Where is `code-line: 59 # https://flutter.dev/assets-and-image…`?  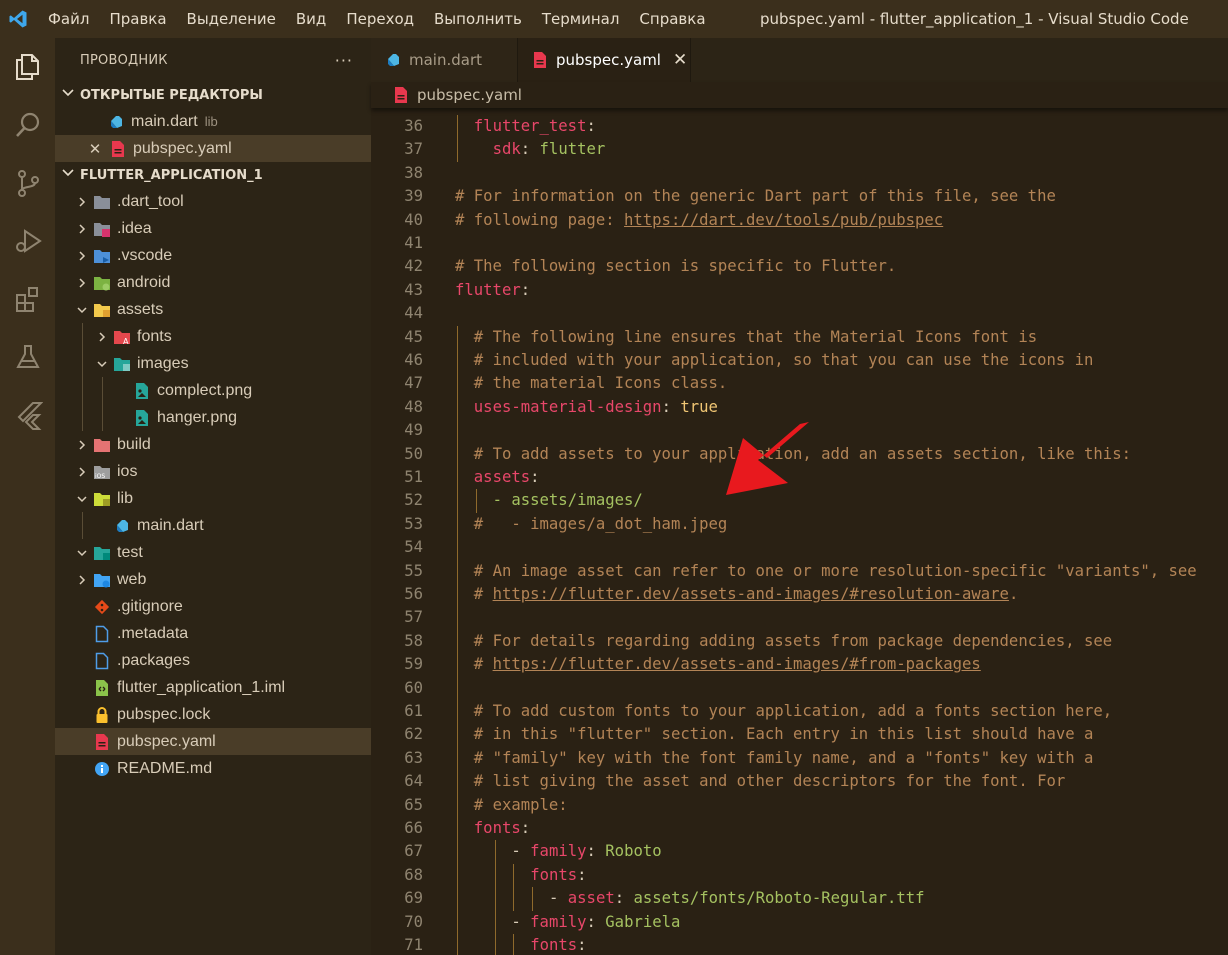
code-line: 59 # https://flutter.dev/assets-and-image… is located at coordinates (799, 664).